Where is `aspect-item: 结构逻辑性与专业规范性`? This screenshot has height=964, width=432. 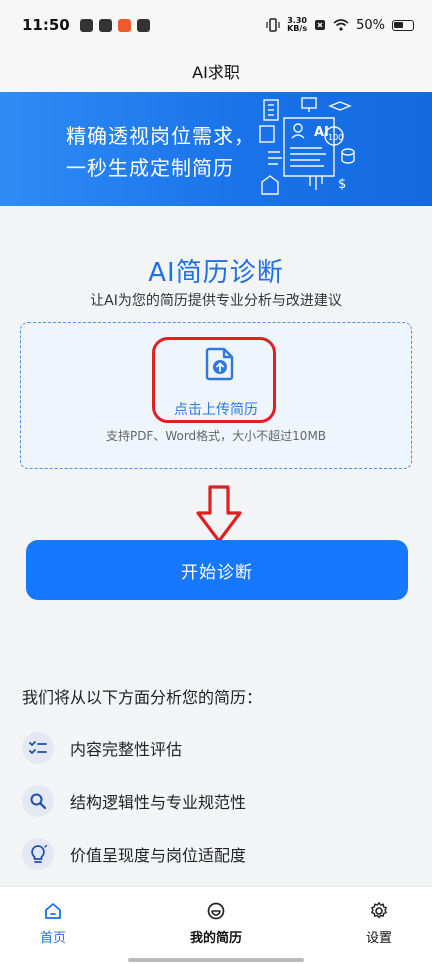 aspect-item: 结构逻辑性与专业规范性 is located at coordinates (134, 801).